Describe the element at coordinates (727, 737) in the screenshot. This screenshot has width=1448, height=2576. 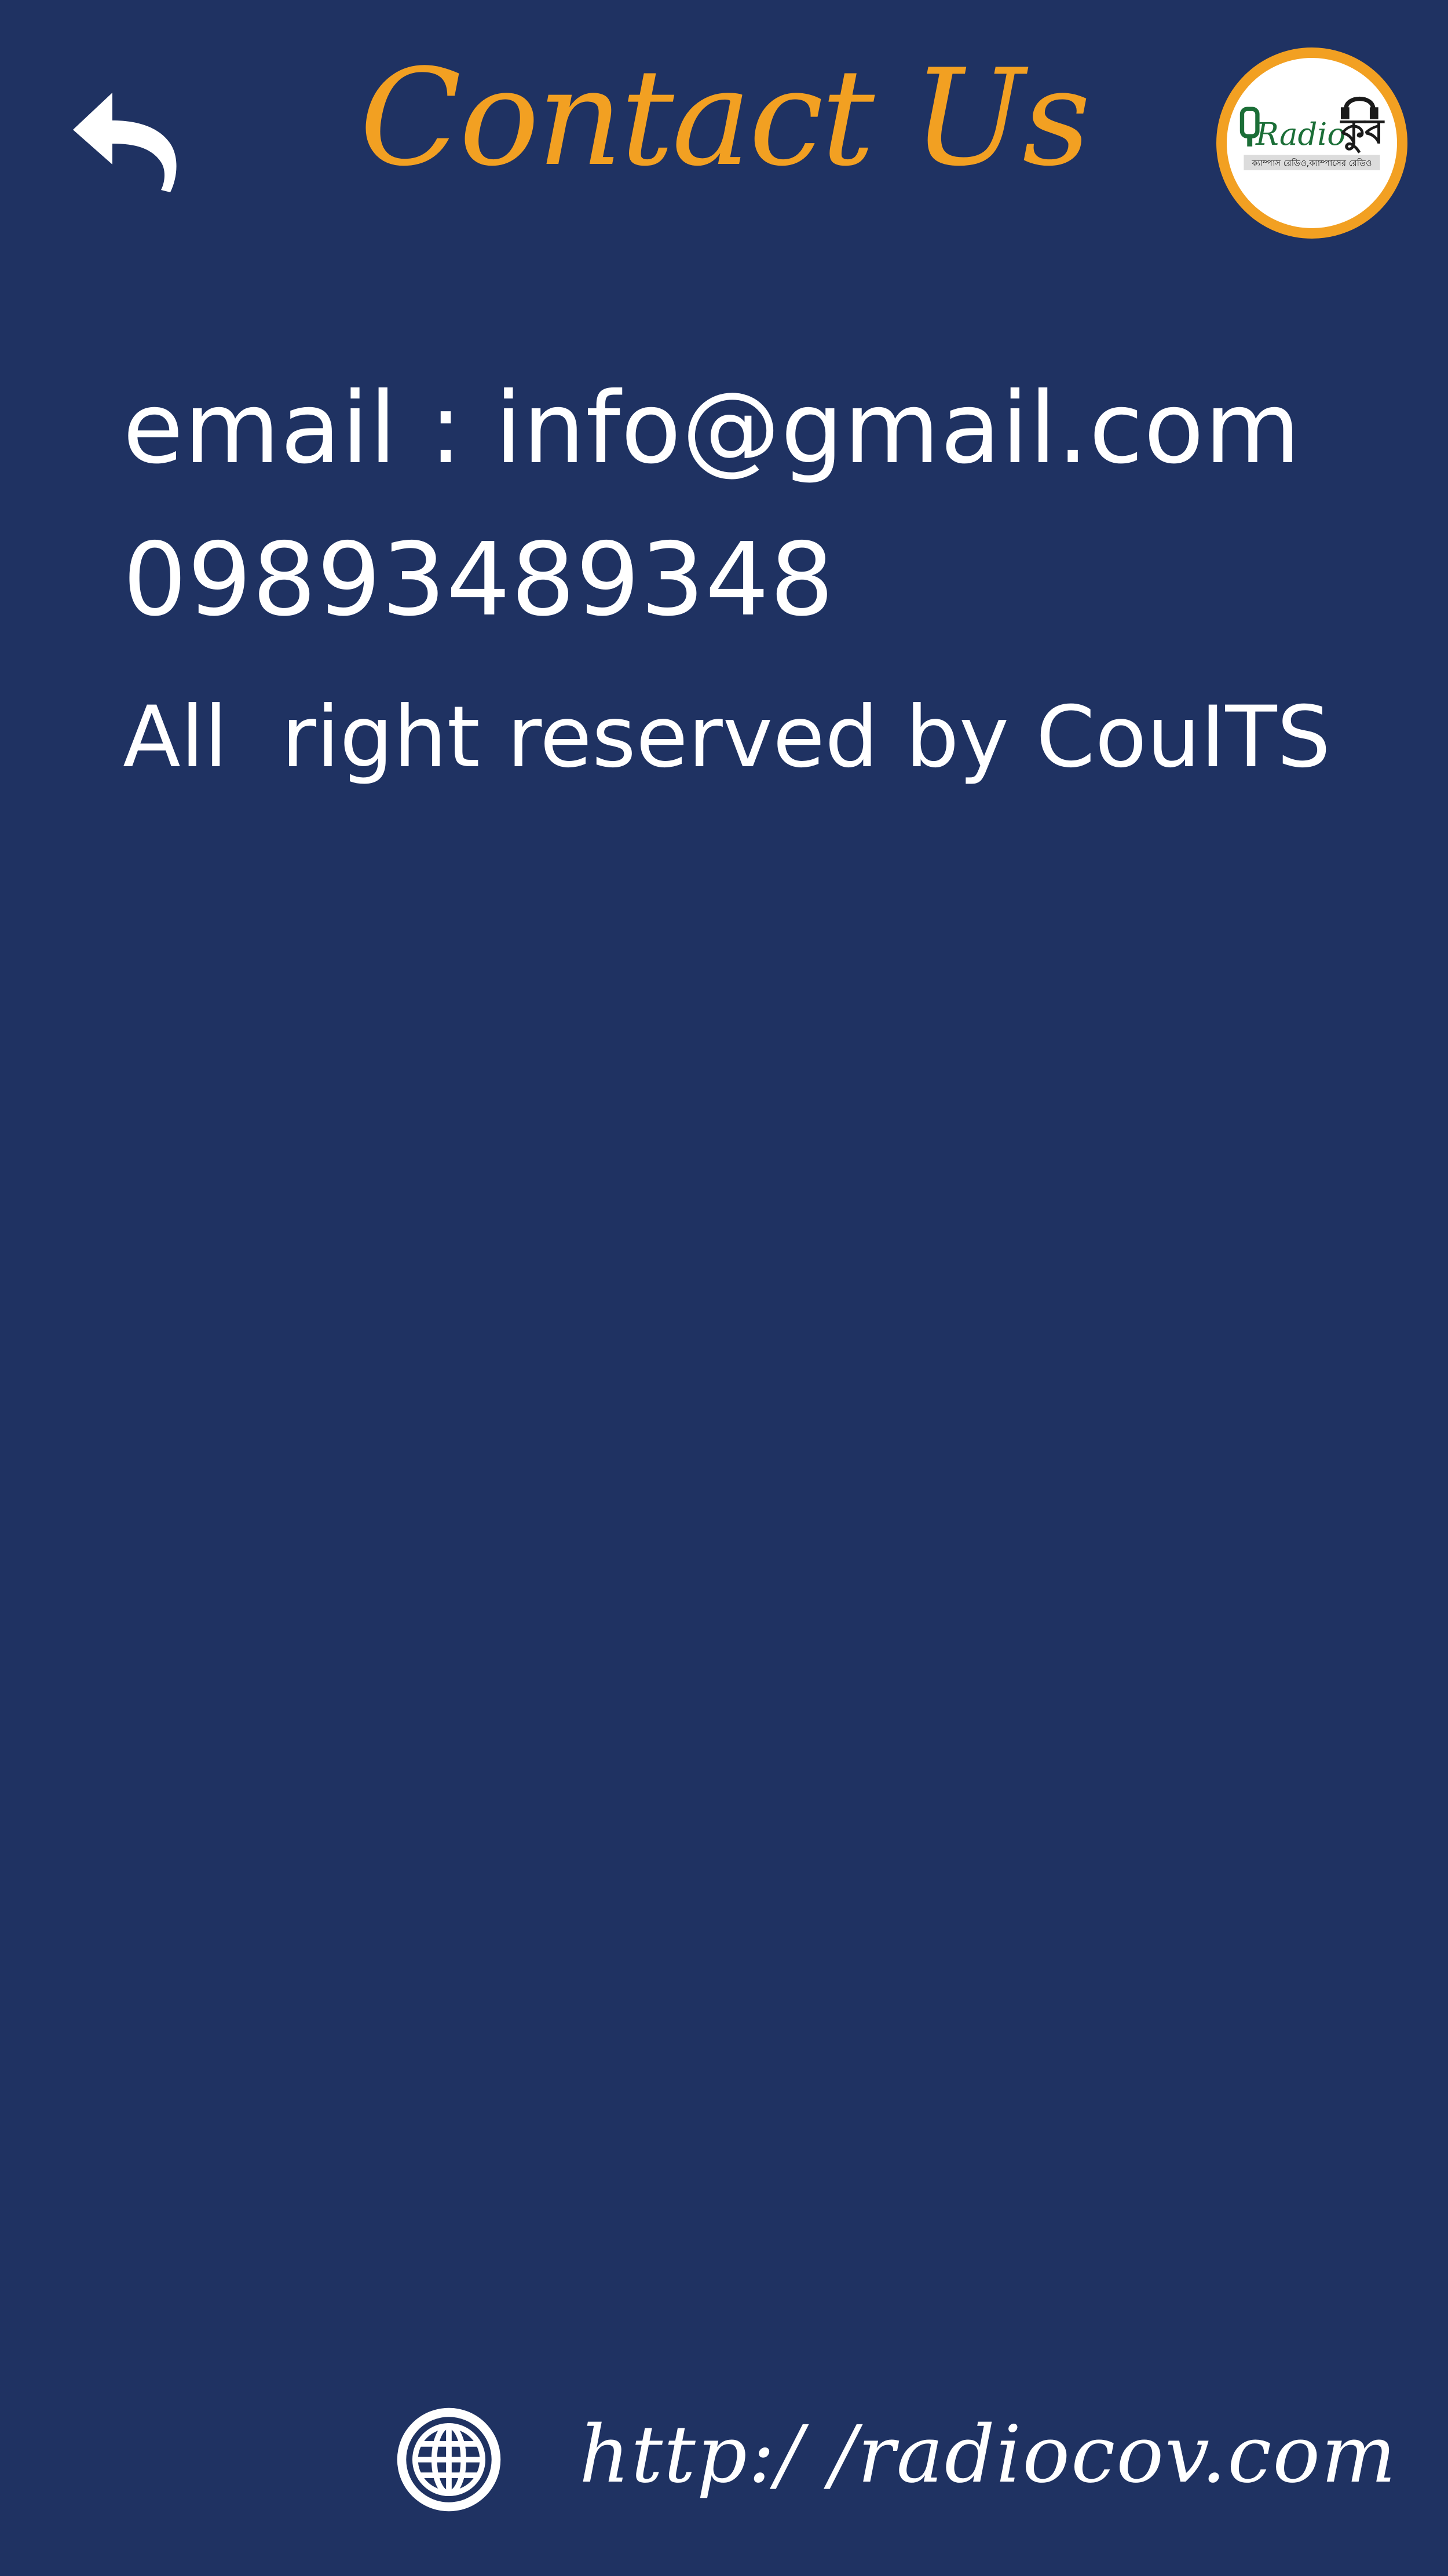
I see `copyright-text: All right reserved by CouITS` at that location.